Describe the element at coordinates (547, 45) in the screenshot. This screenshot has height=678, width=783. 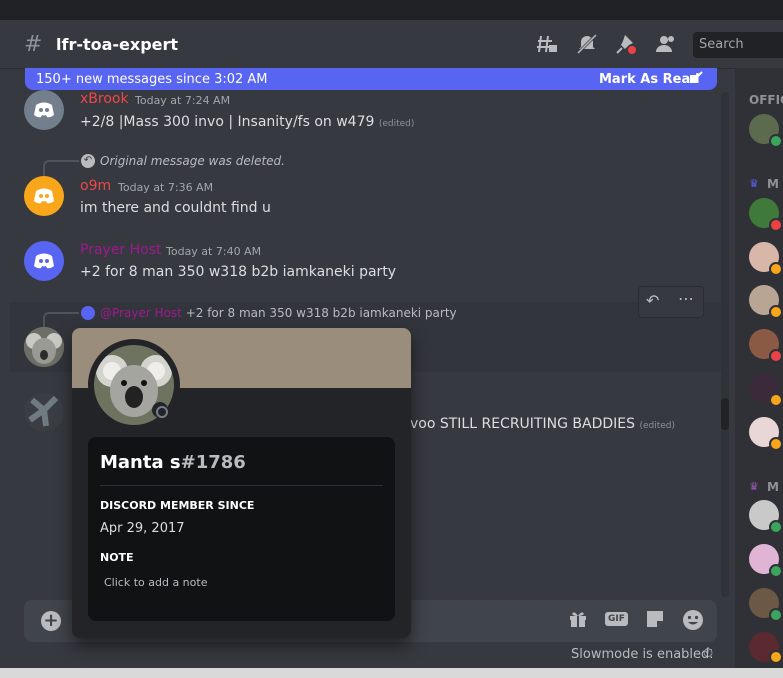
I see `threads-icon` at that location.